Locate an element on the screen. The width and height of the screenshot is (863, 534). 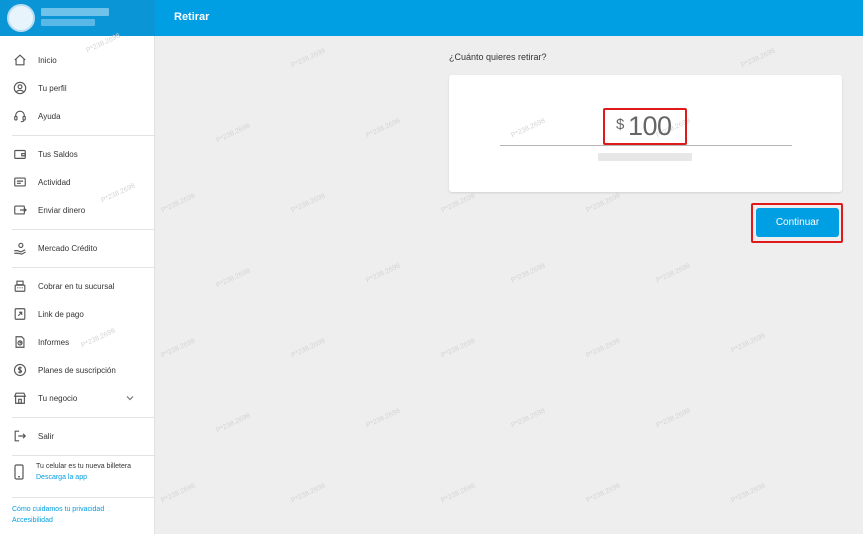
privacy-link: Cómo cuidamos tu privacidad is located at coordinates (58, 509).